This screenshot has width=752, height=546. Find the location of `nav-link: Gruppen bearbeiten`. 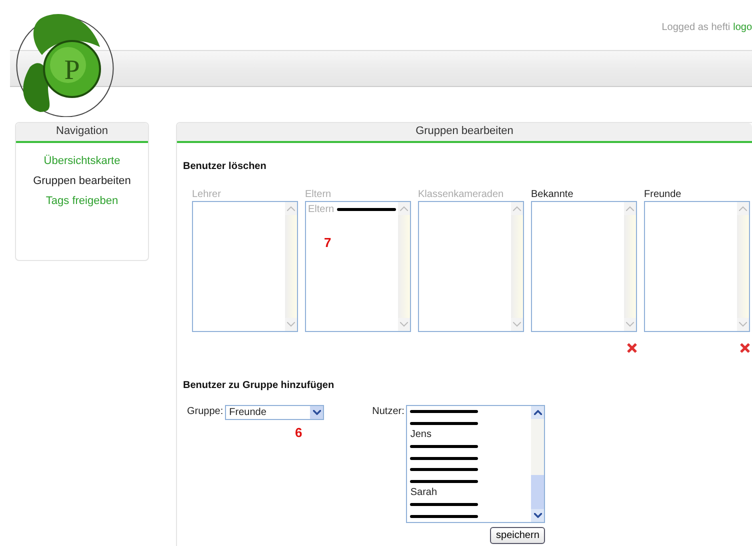

nav-link: Gruppen bearbeiten is located at coordinates (82, 181).